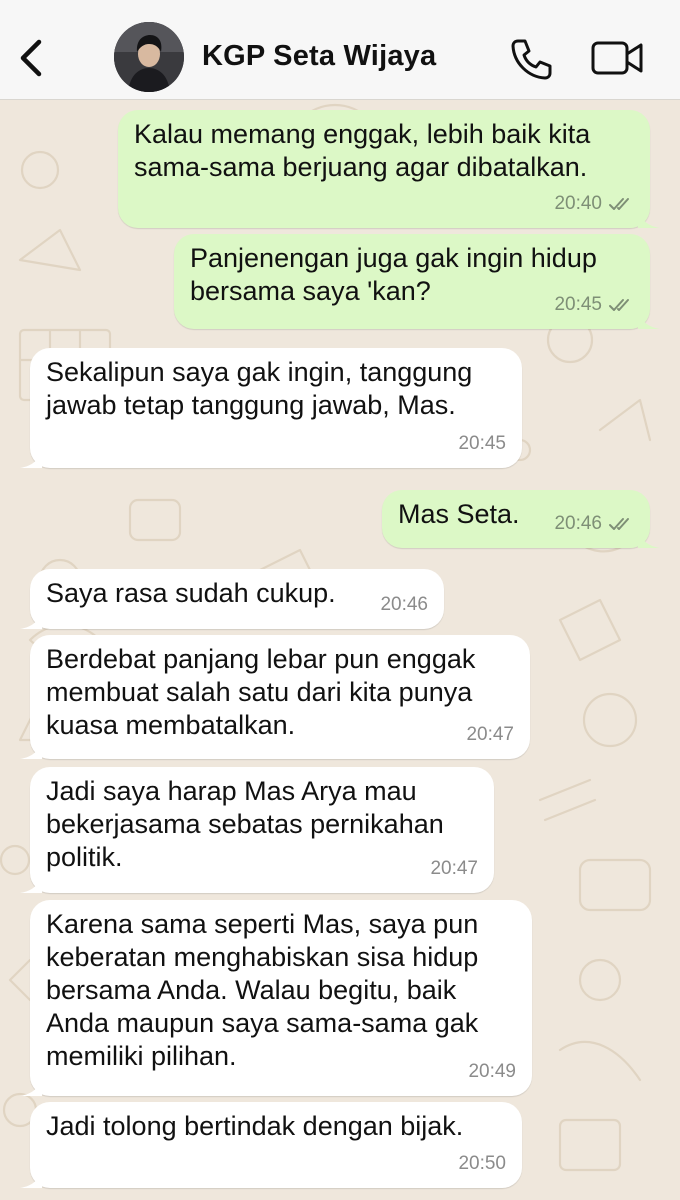  I want to click on incoming-message-bubble: Saya rasa sudah cukup. 20:46, so click(232, 599).